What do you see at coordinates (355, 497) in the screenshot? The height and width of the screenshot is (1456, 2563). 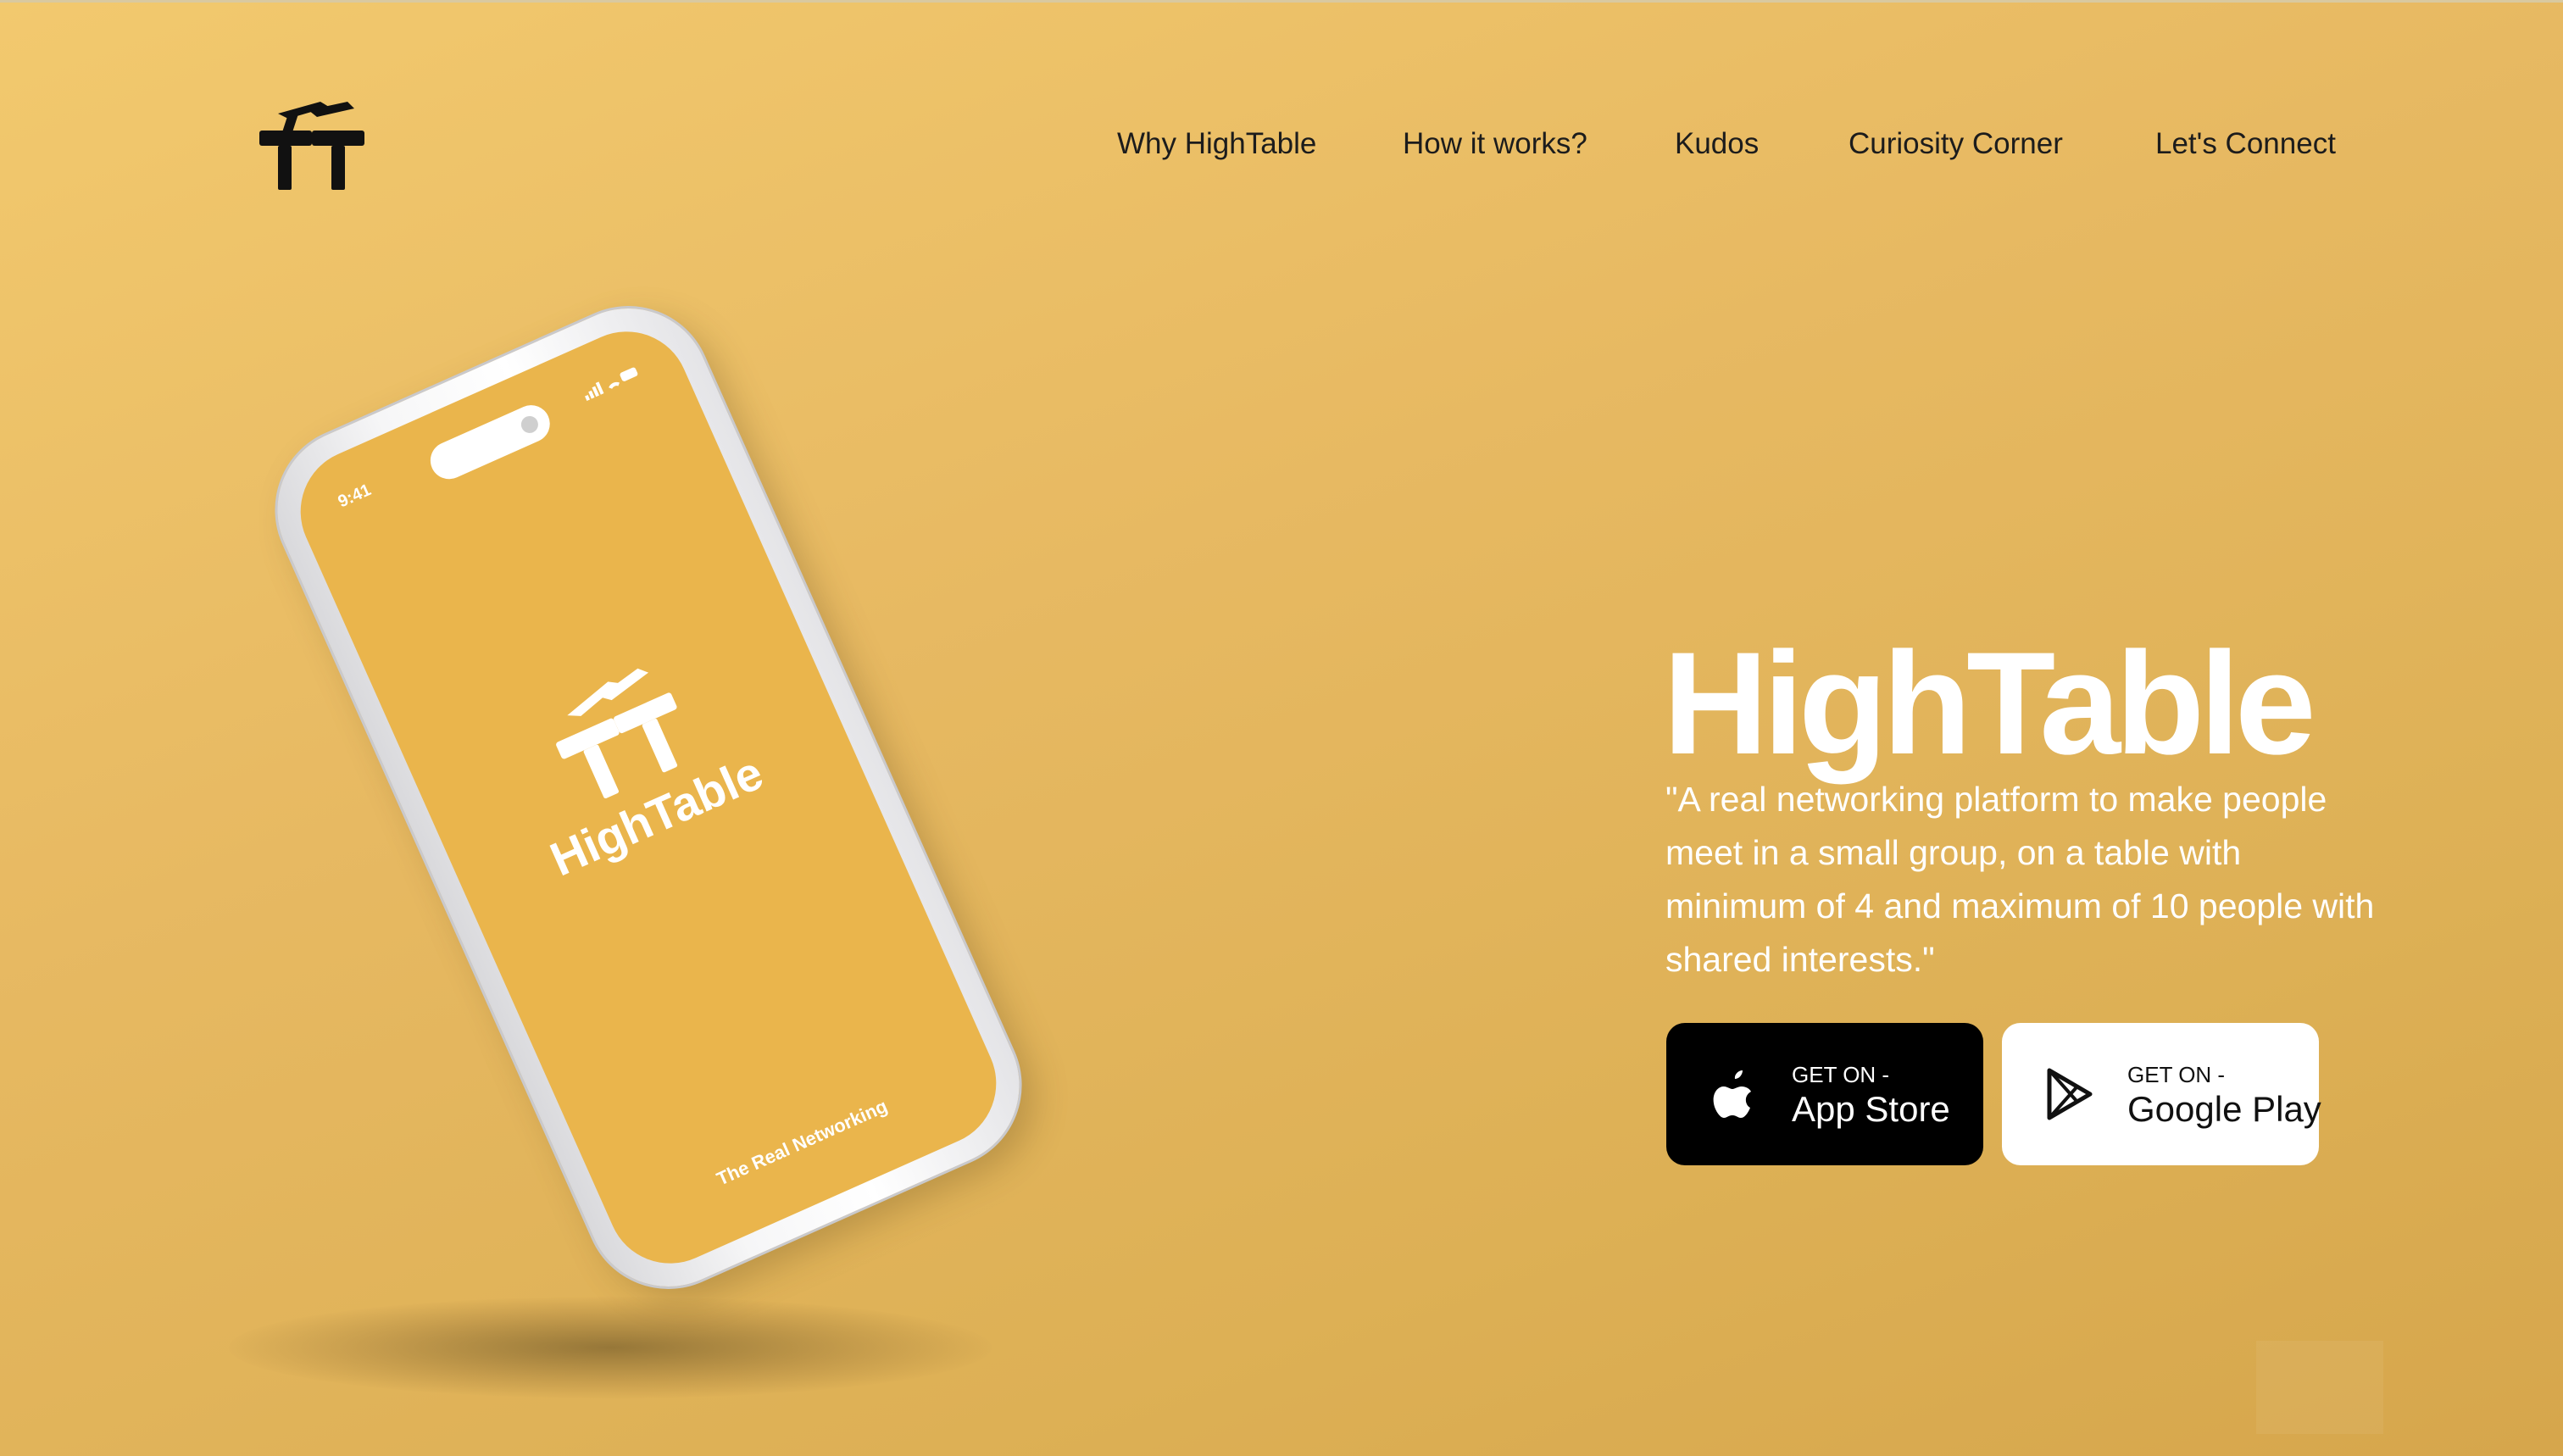 I see `phone-time: 9:41` at bounding box center [355, 497].